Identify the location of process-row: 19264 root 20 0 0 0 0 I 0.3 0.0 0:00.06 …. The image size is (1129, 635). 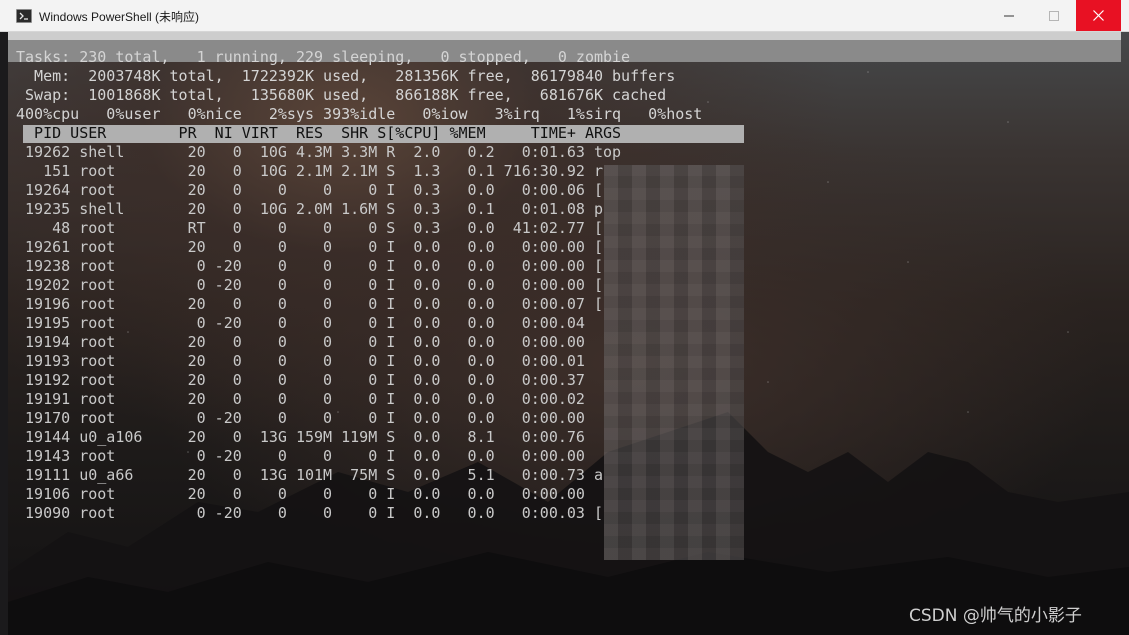
(309, 190).